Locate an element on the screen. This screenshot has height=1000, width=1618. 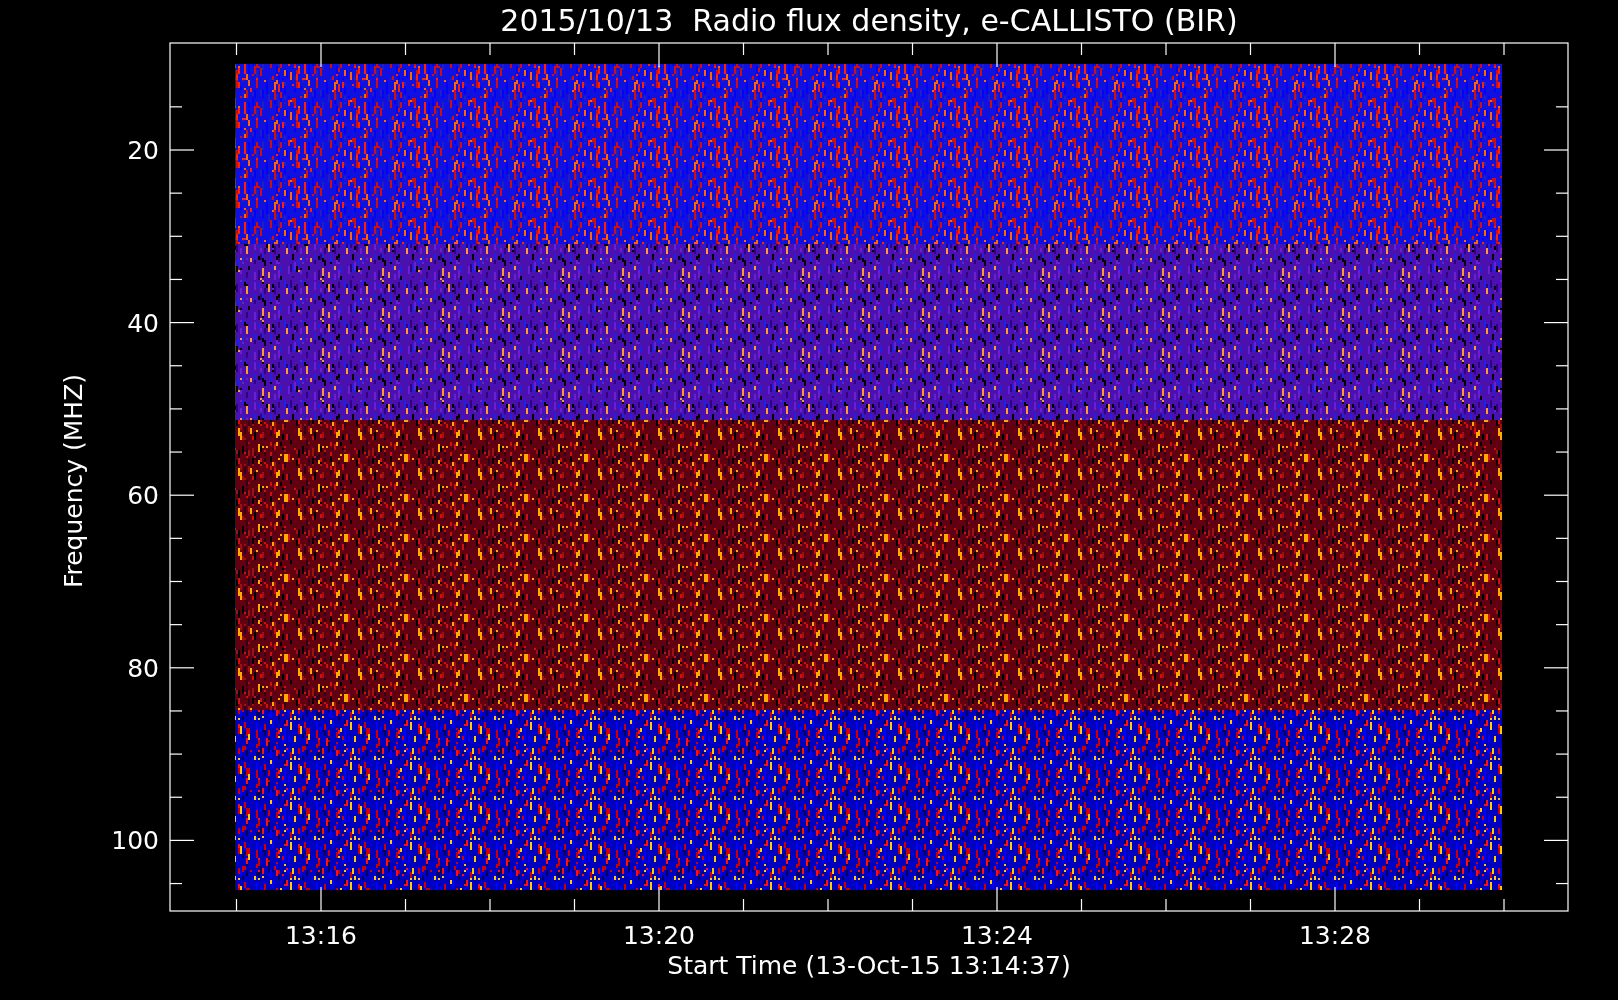
x-axis-label: Start Time (13-Oct-15 13:14:37) is located at coordinates (869, 965).